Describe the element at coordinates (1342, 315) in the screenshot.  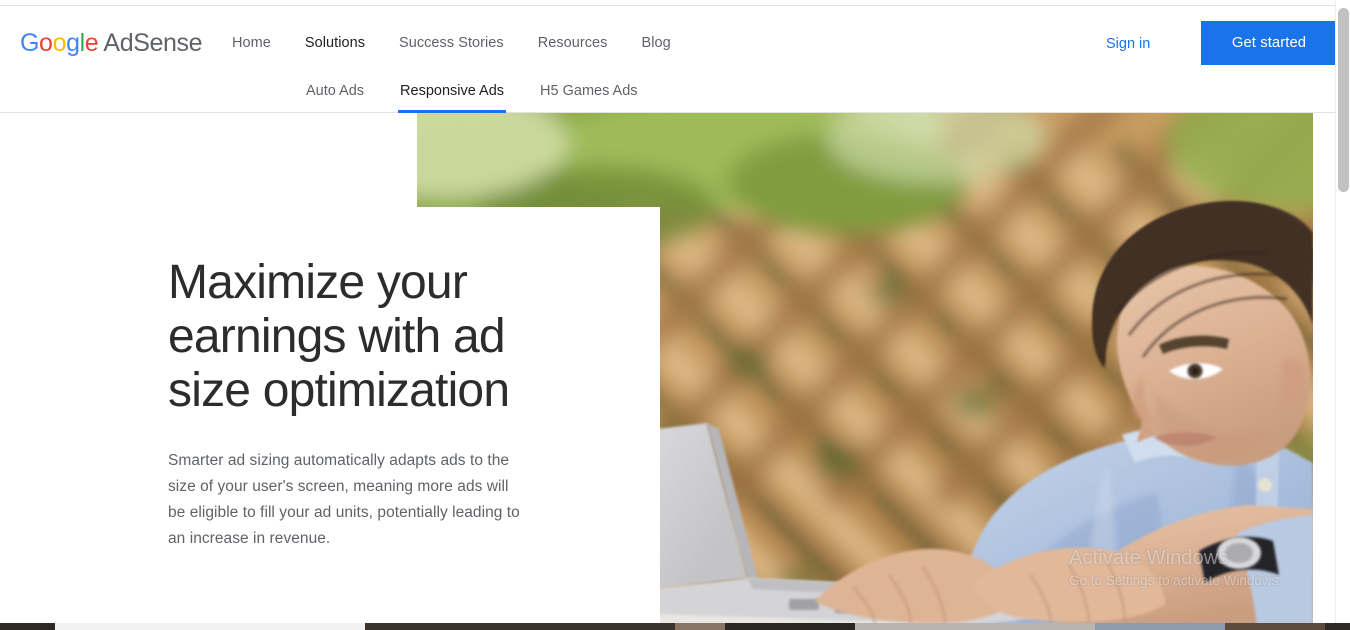
I see `page-scrollbar` at that location.